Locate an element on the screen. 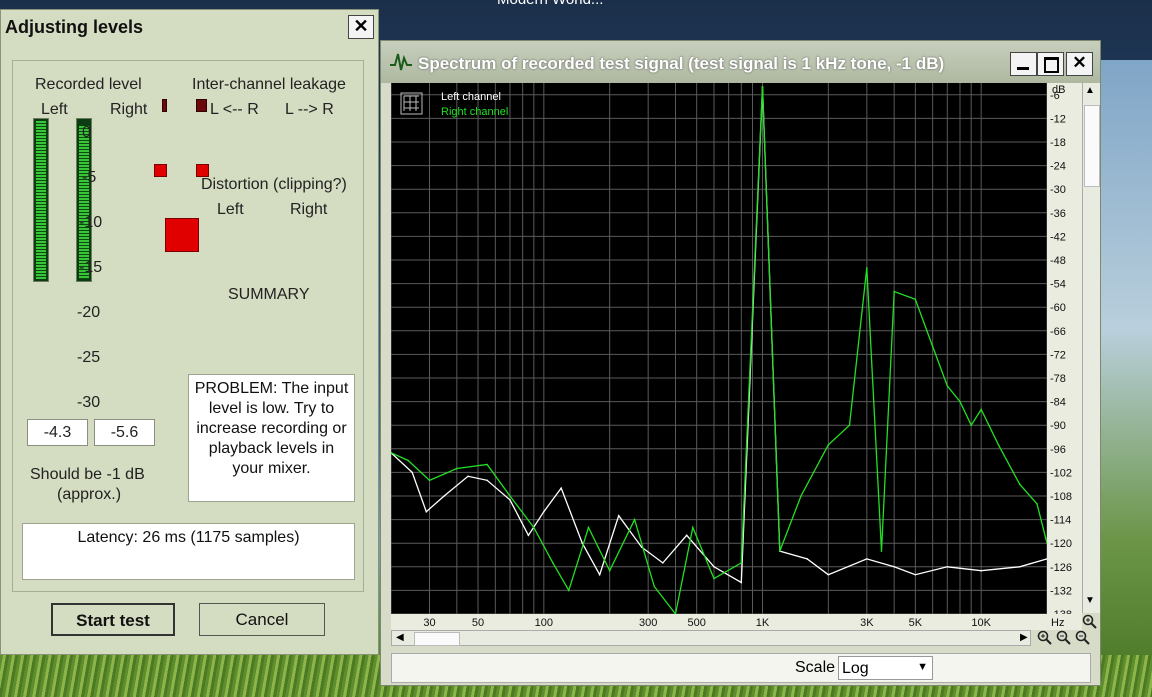 This screenshot has width=1152, height=697. scroll-up-icon: ▲ is located at coordinates (1090, 90).